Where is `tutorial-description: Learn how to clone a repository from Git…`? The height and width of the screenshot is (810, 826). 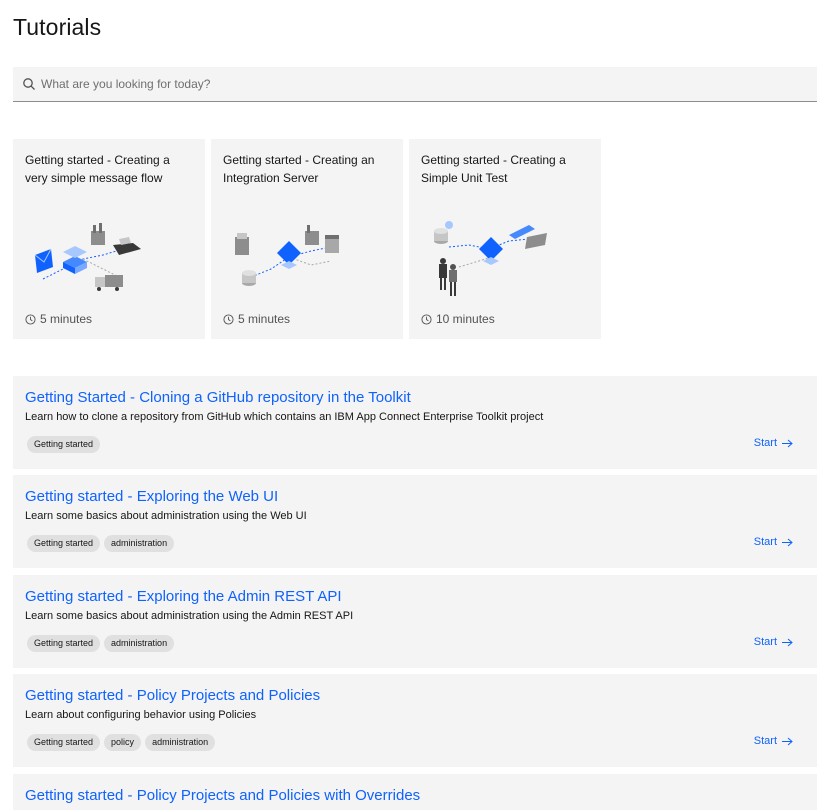
tutorial-description: Learn how to clone a repository from Git… is located at coordinates (284, 417).